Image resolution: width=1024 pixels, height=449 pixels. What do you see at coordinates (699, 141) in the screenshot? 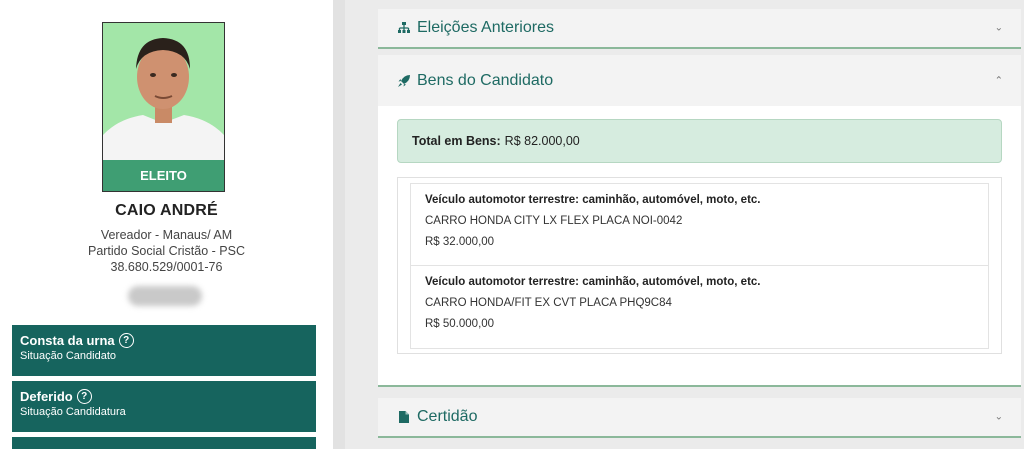
I see `assets-total: Total em Bens: R$ 82.000,00` at bounding box center [699, 141].